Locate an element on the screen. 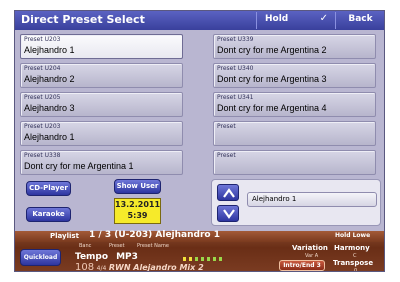  hold-label: Hold is located at coordinates (277, 19).